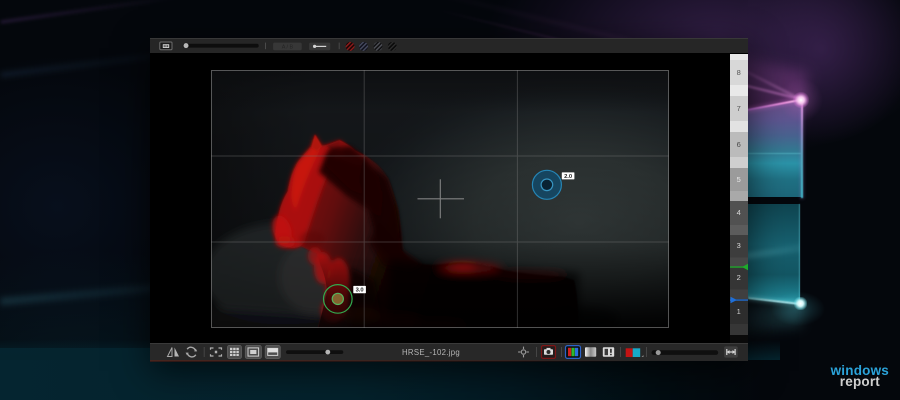 The image size is (900, 400). Describe the element at coordinates (359, 290) in the screenshot. I see `svg-text: 3.0` at that location.